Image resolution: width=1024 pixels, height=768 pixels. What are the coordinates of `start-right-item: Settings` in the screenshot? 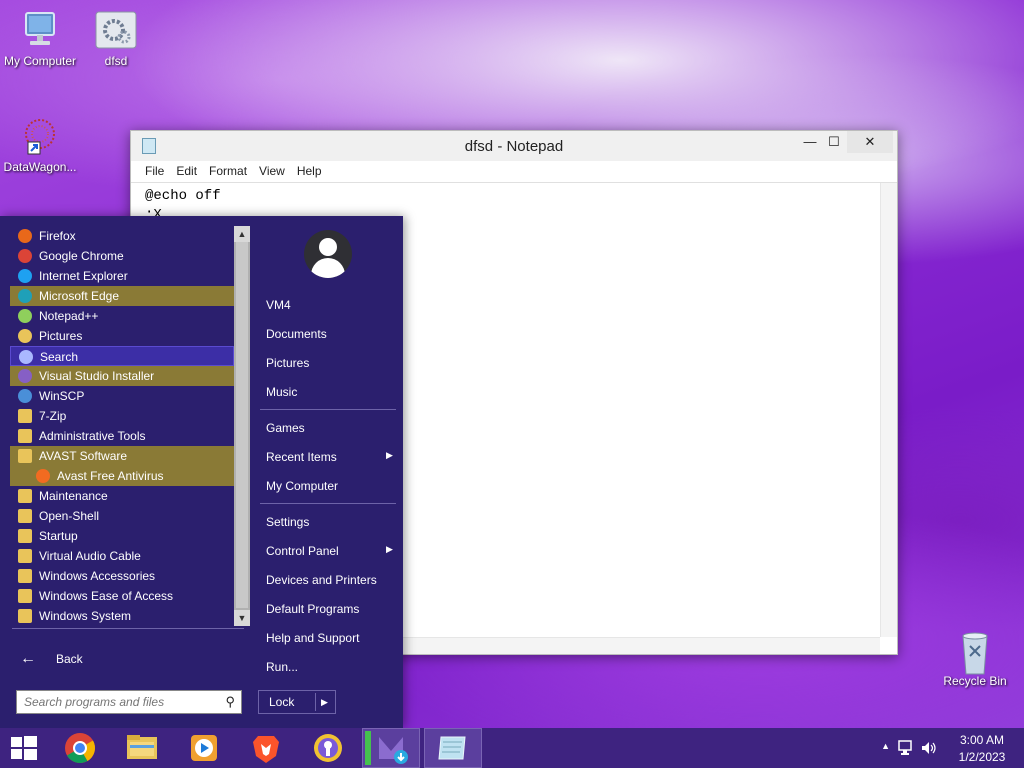 It's located at (287, 522).